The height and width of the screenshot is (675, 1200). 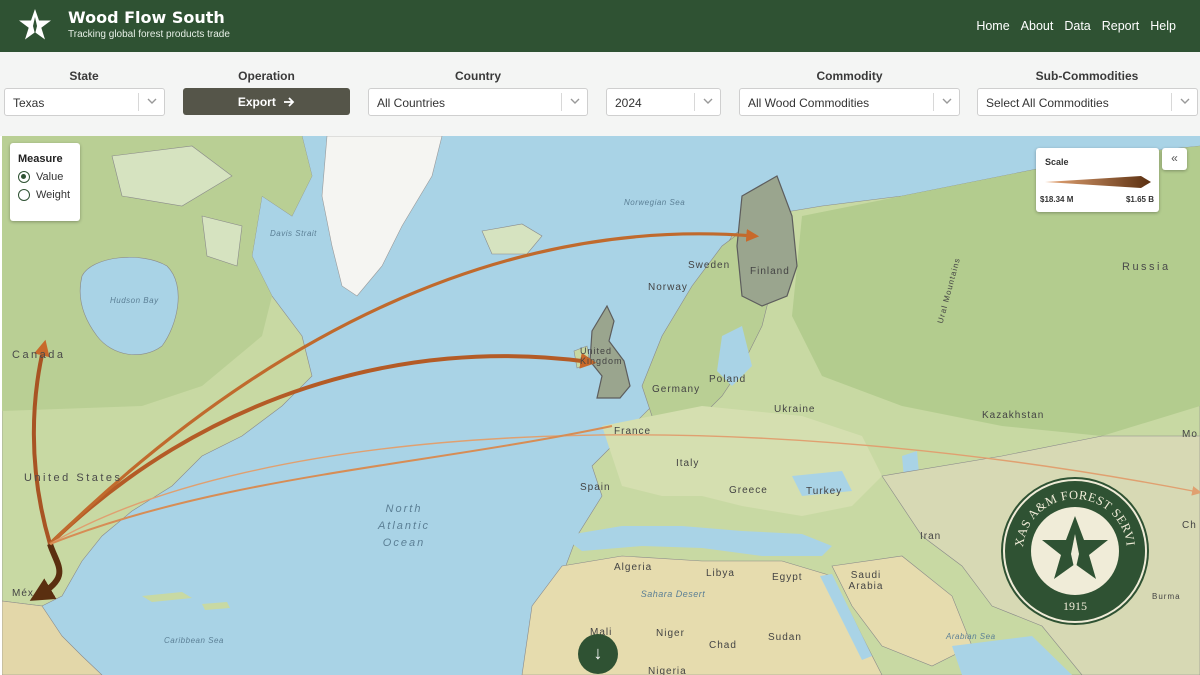 I want to click on label-libya: Libya, so click(x=720, y=573).